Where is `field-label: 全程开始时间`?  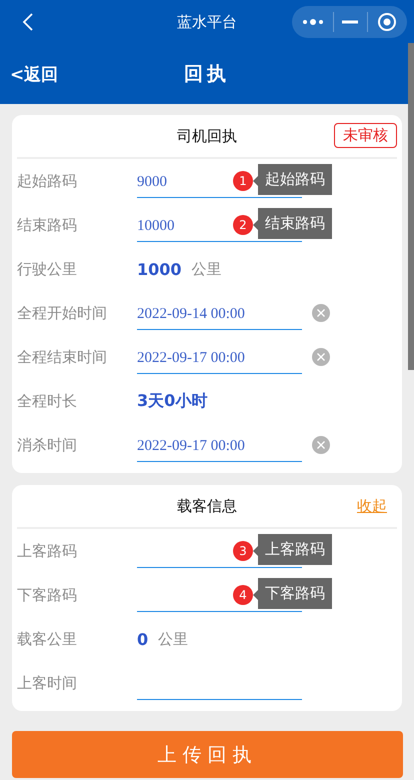 field-label: 全程开始时间 is located at coordinates (62, 313).